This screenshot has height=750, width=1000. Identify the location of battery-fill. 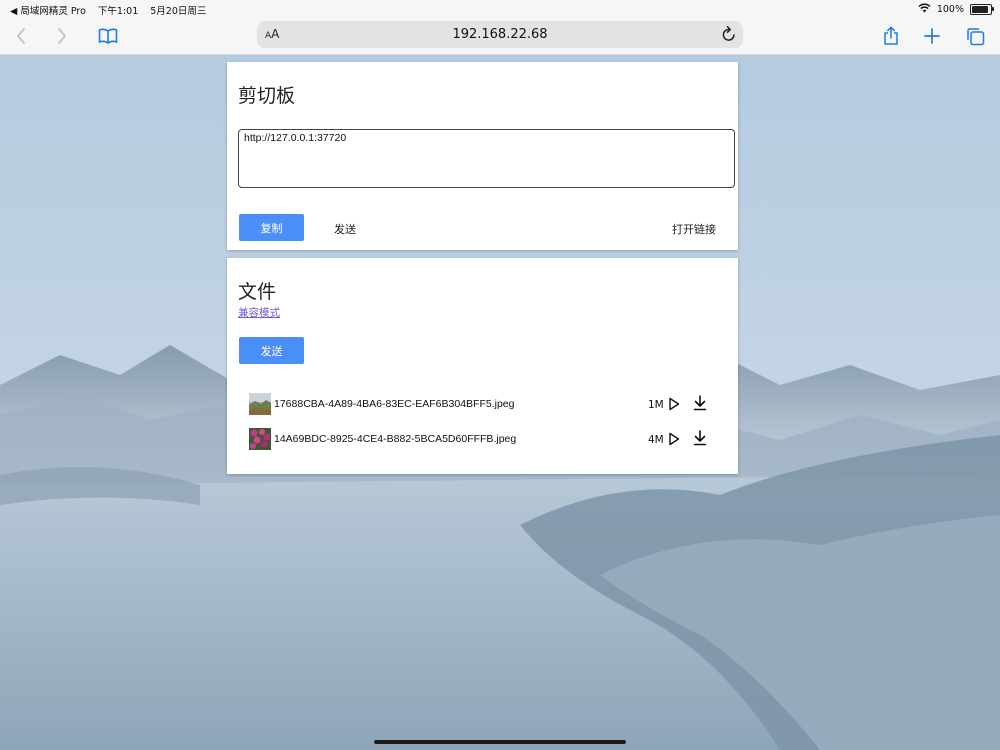
(980, 9).